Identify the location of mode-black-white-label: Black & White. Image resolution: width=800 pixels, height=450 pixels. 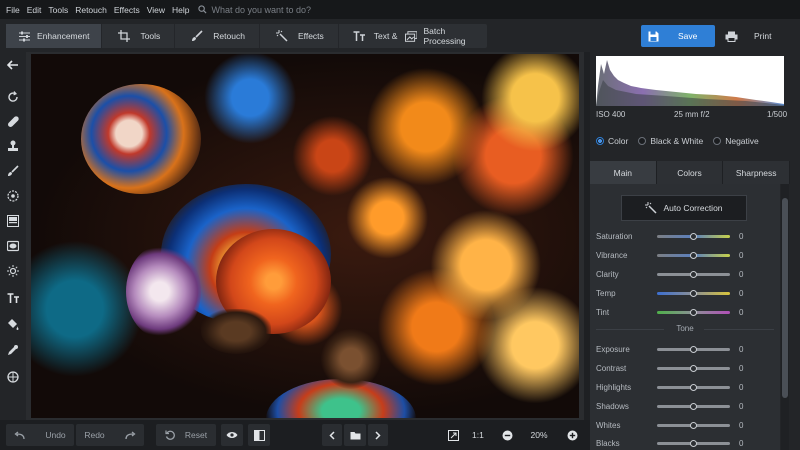
(677, 141).